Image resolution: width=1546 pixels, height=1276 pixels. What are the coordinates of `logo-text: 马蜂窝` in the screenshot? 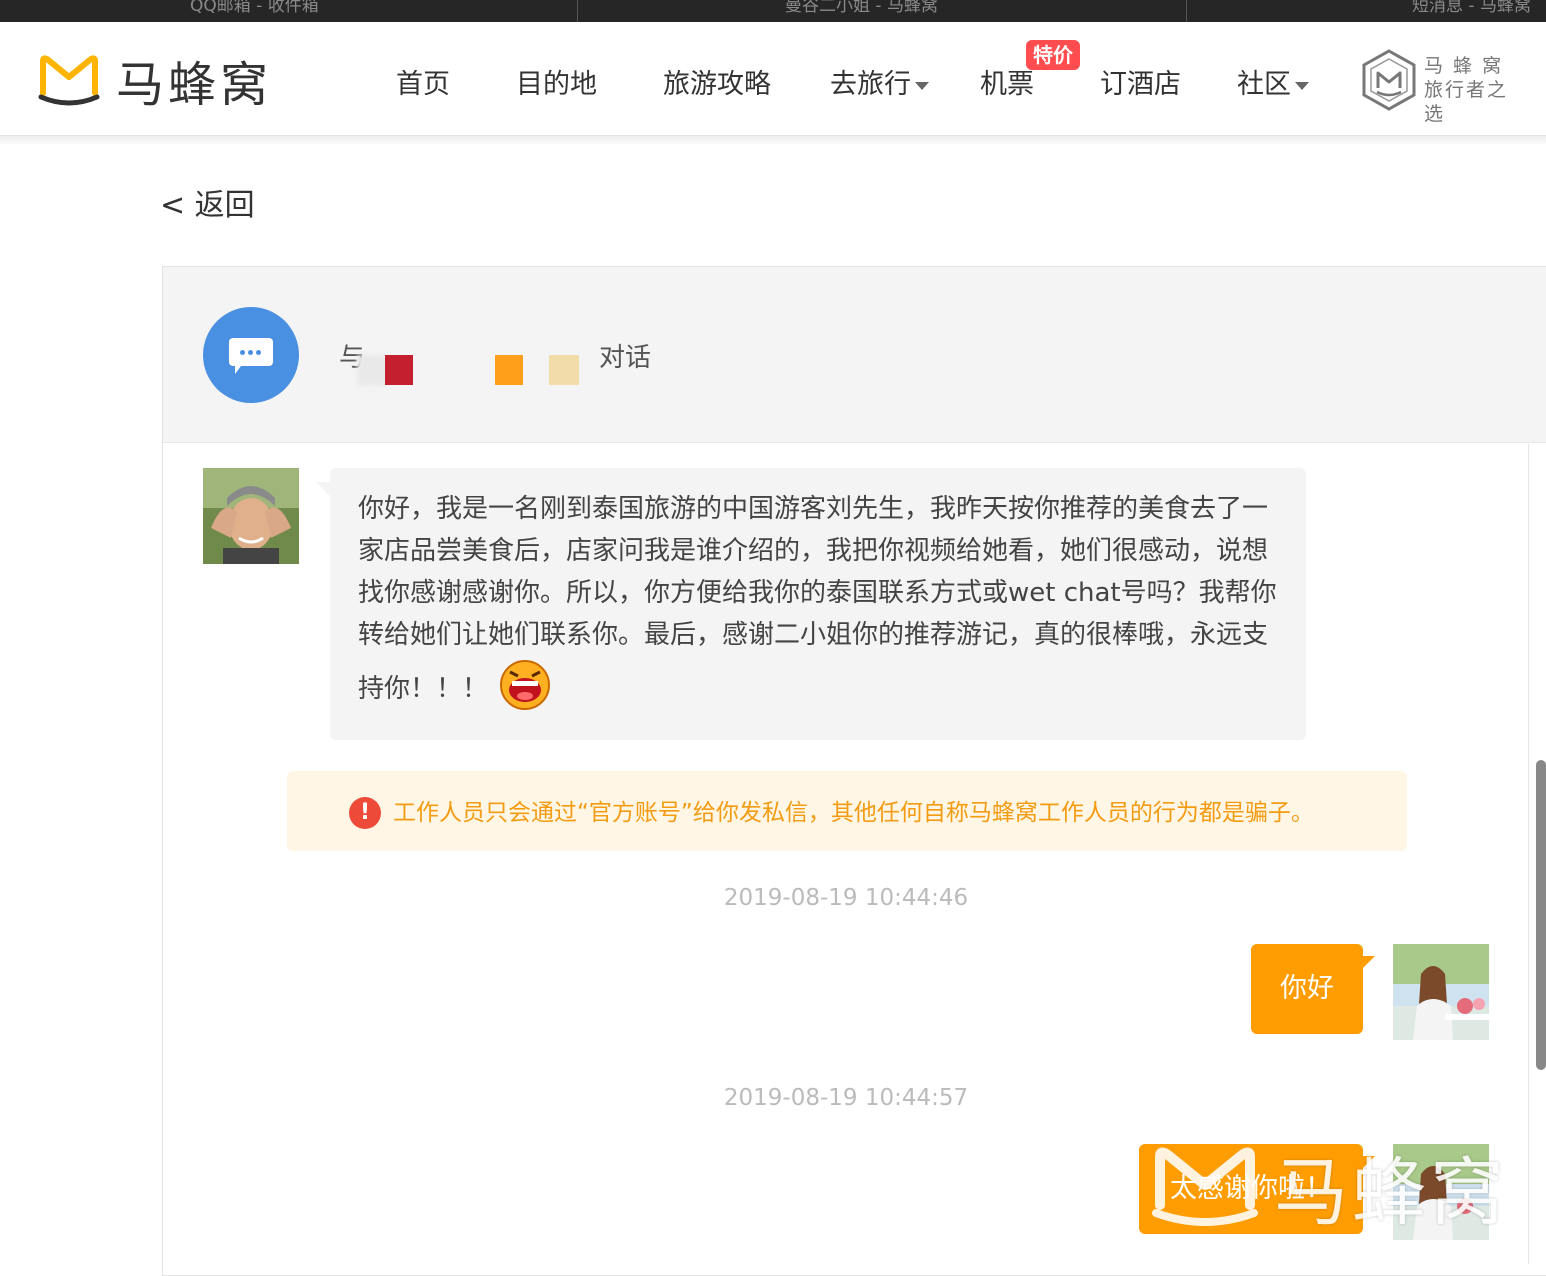 It's located at (194, 85).